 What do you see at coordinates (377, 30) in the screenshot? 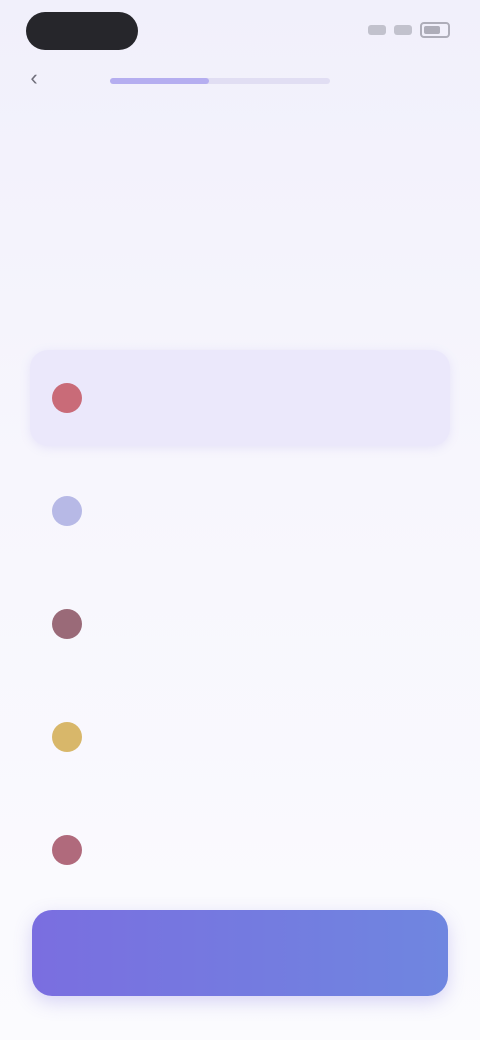
I see `signal-icon` at bounding box center [377, 30].